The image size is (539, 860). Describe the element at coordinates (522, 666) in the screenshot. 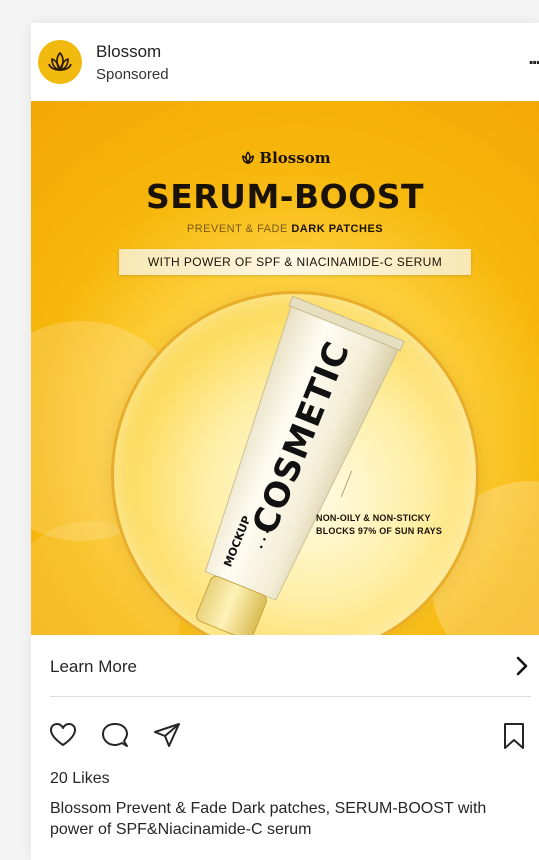

I see `chevron-right-icon` at that location.